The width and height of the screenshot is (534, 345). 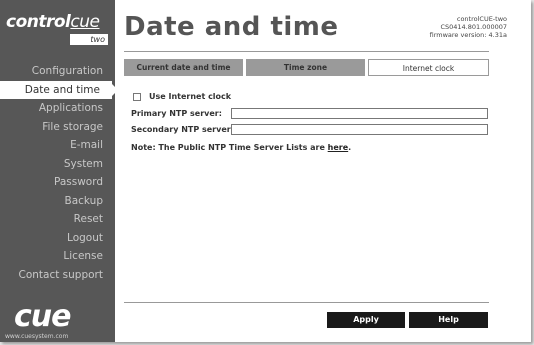 I want to click on sidebar-item-logout: Logout, so click(x=57, y=238).